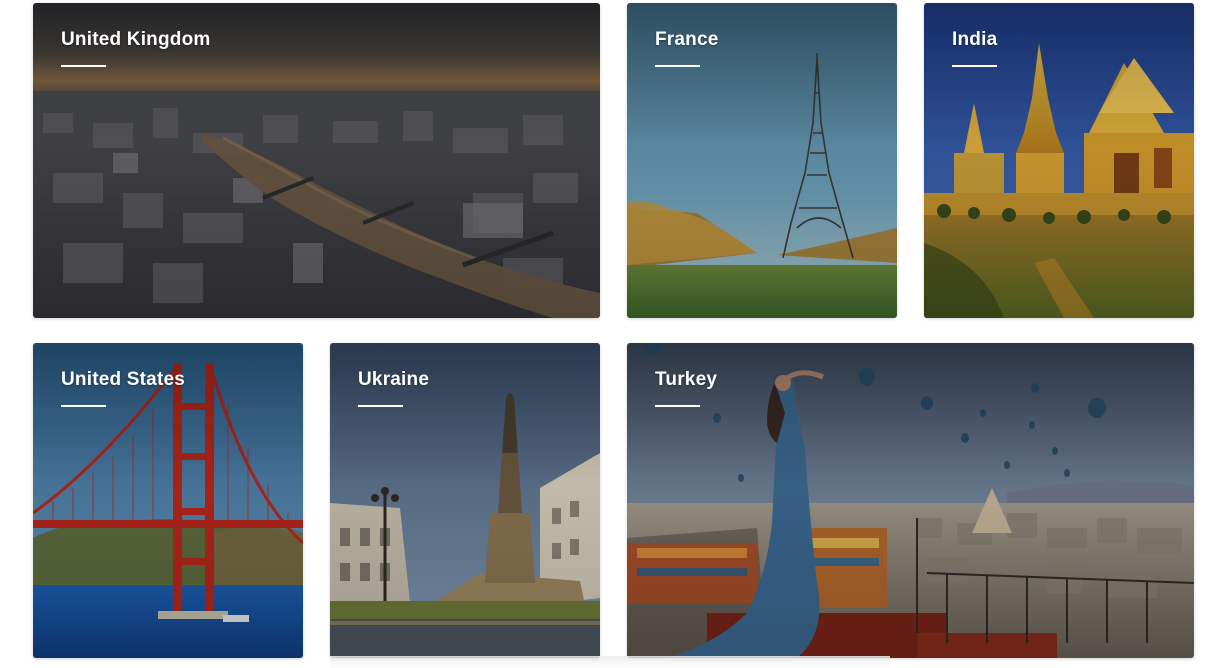  What do you see at coordinates (762, 160) in the screenshot?
I see `destination-card-france: France` at bounding box center [762, 160].